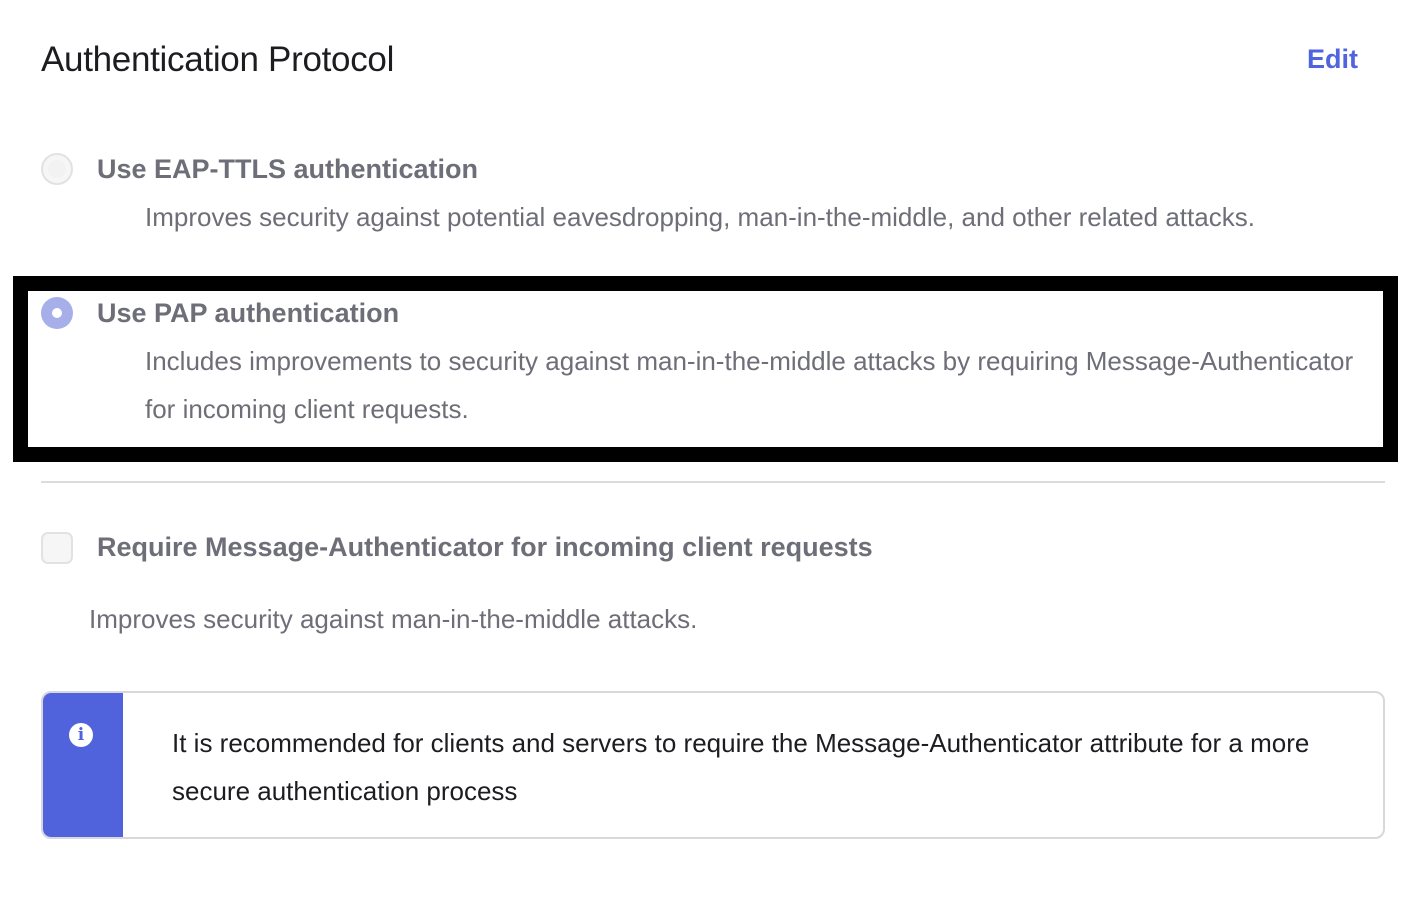 Image resolution: width=1408 pixels, height=904 pixels. Describe the element at coordinates (81, 735) in the screenshot. I see `info-icon: i` at that location.